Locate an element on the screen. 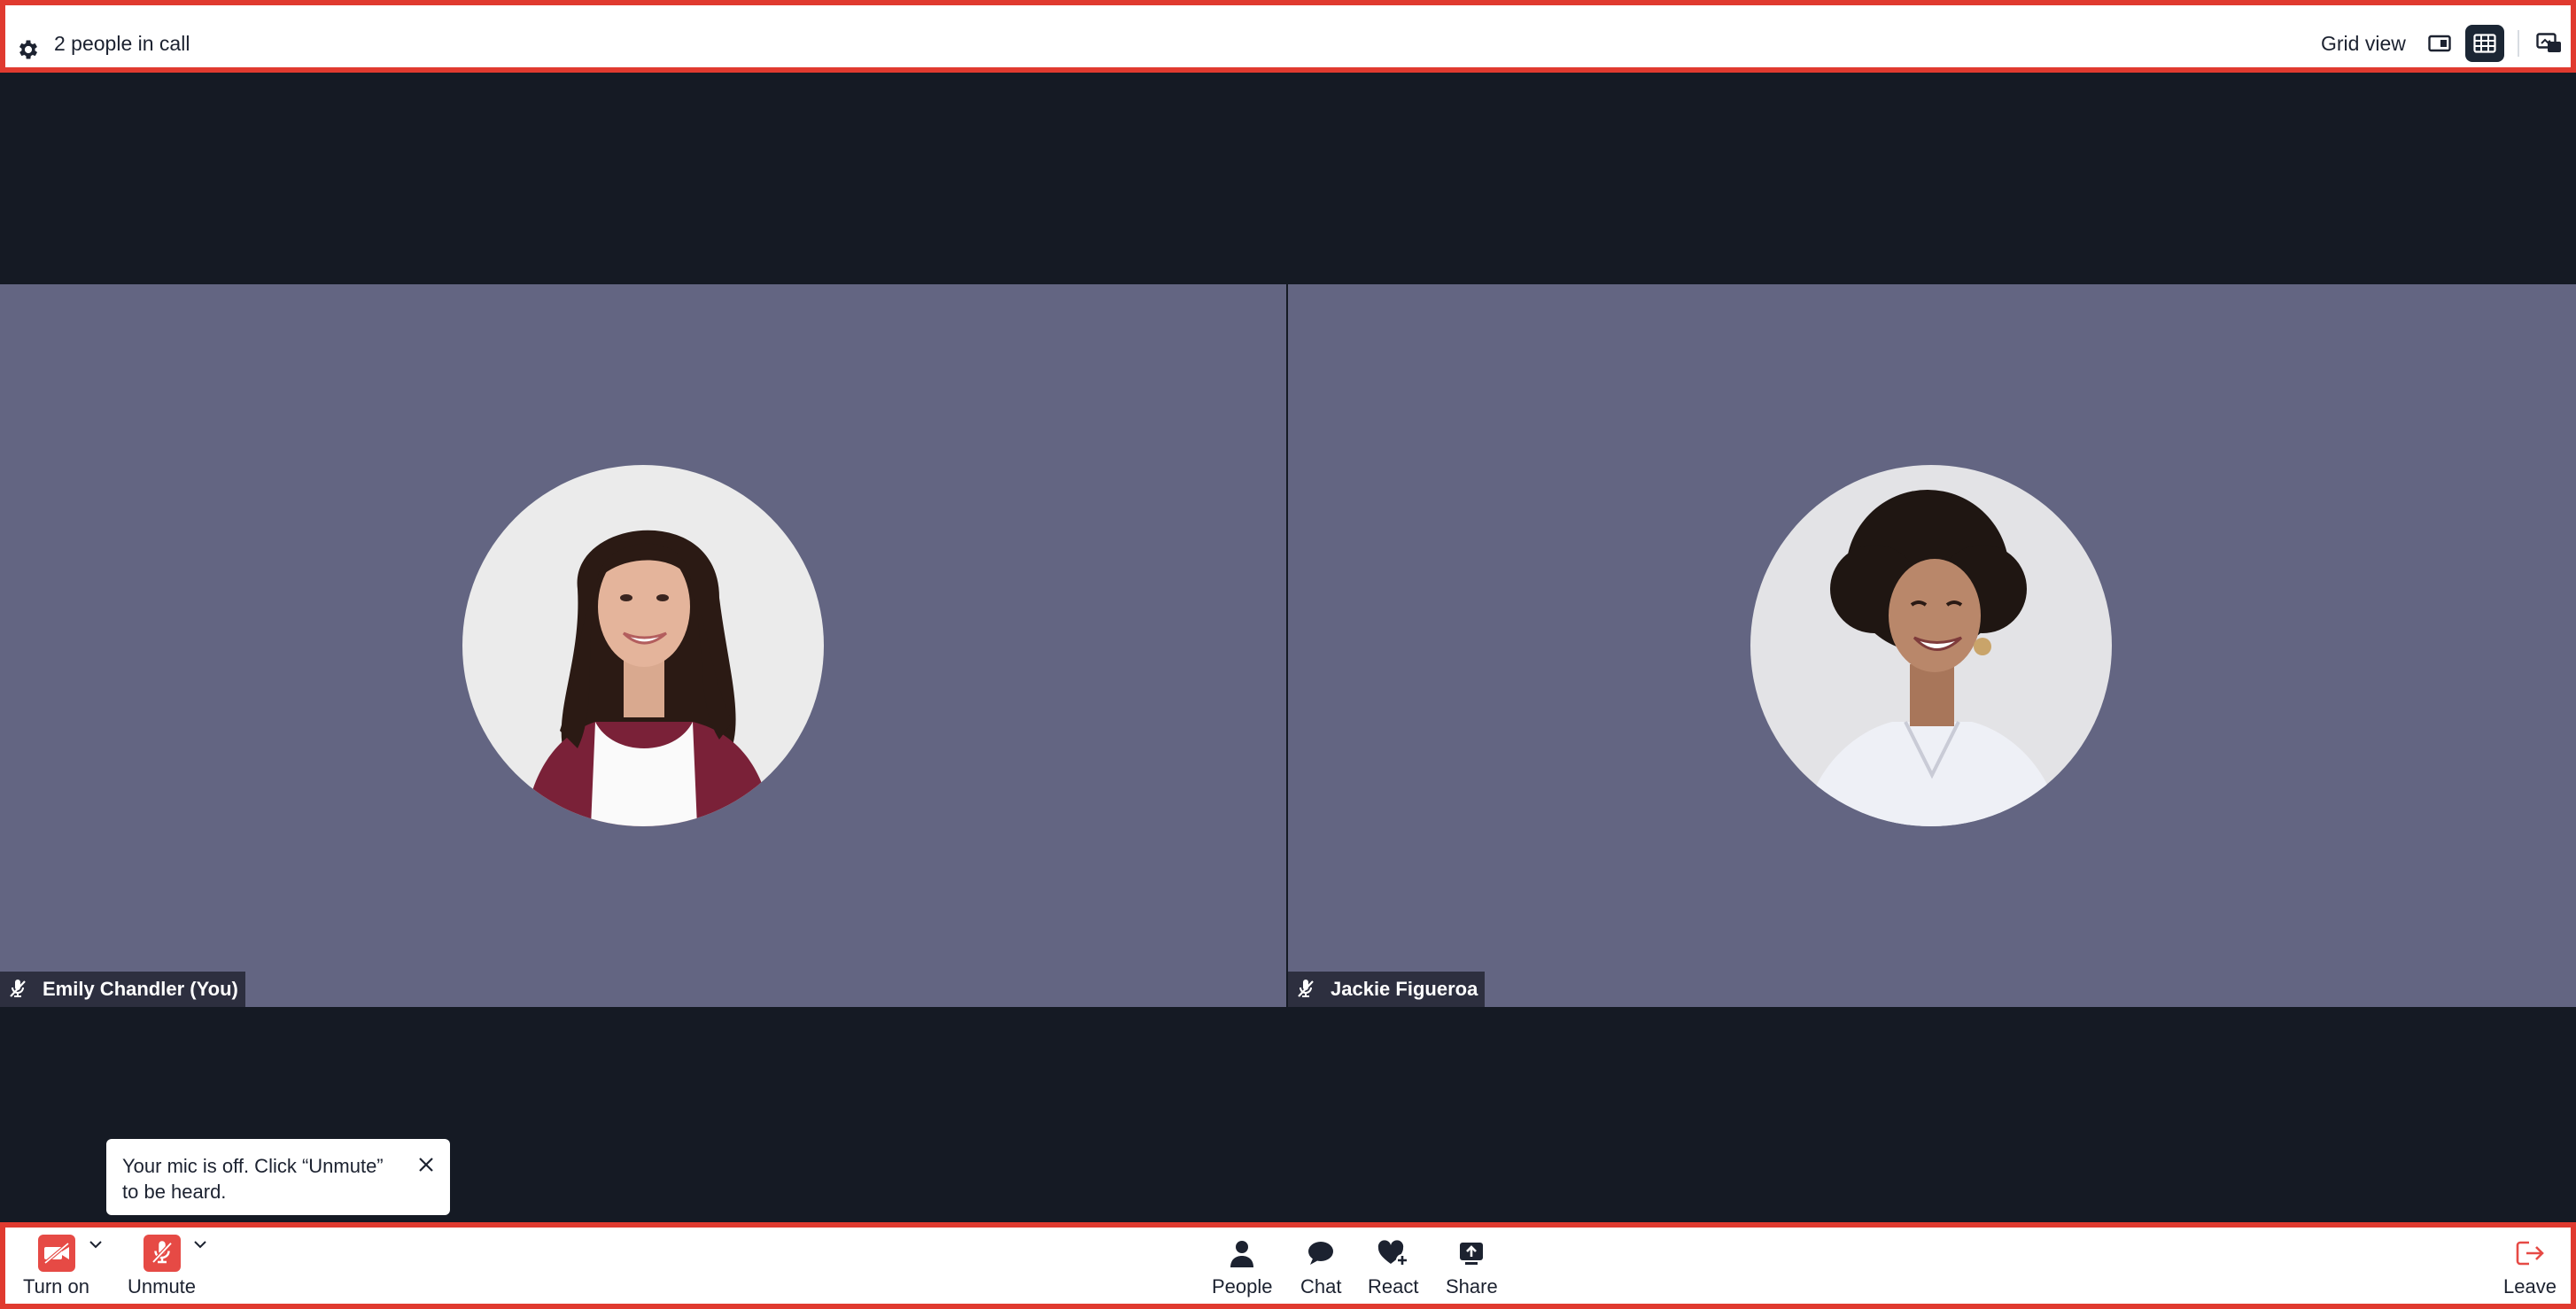  close-icon is located at coordinates (426, 1164).